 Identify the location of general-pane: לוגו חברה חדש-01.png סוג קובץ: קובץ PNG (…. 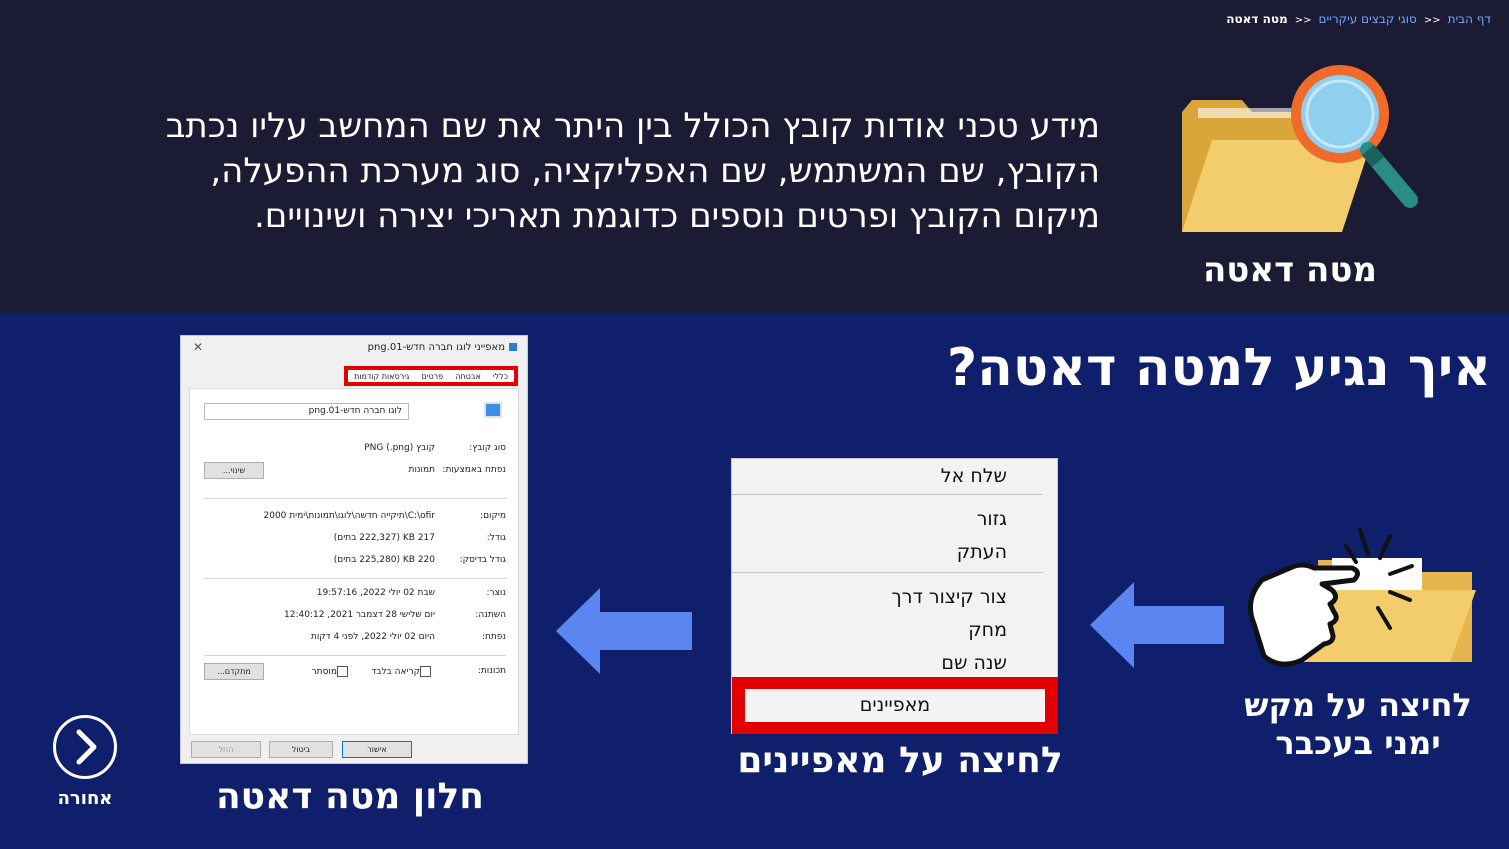
(354, 561).